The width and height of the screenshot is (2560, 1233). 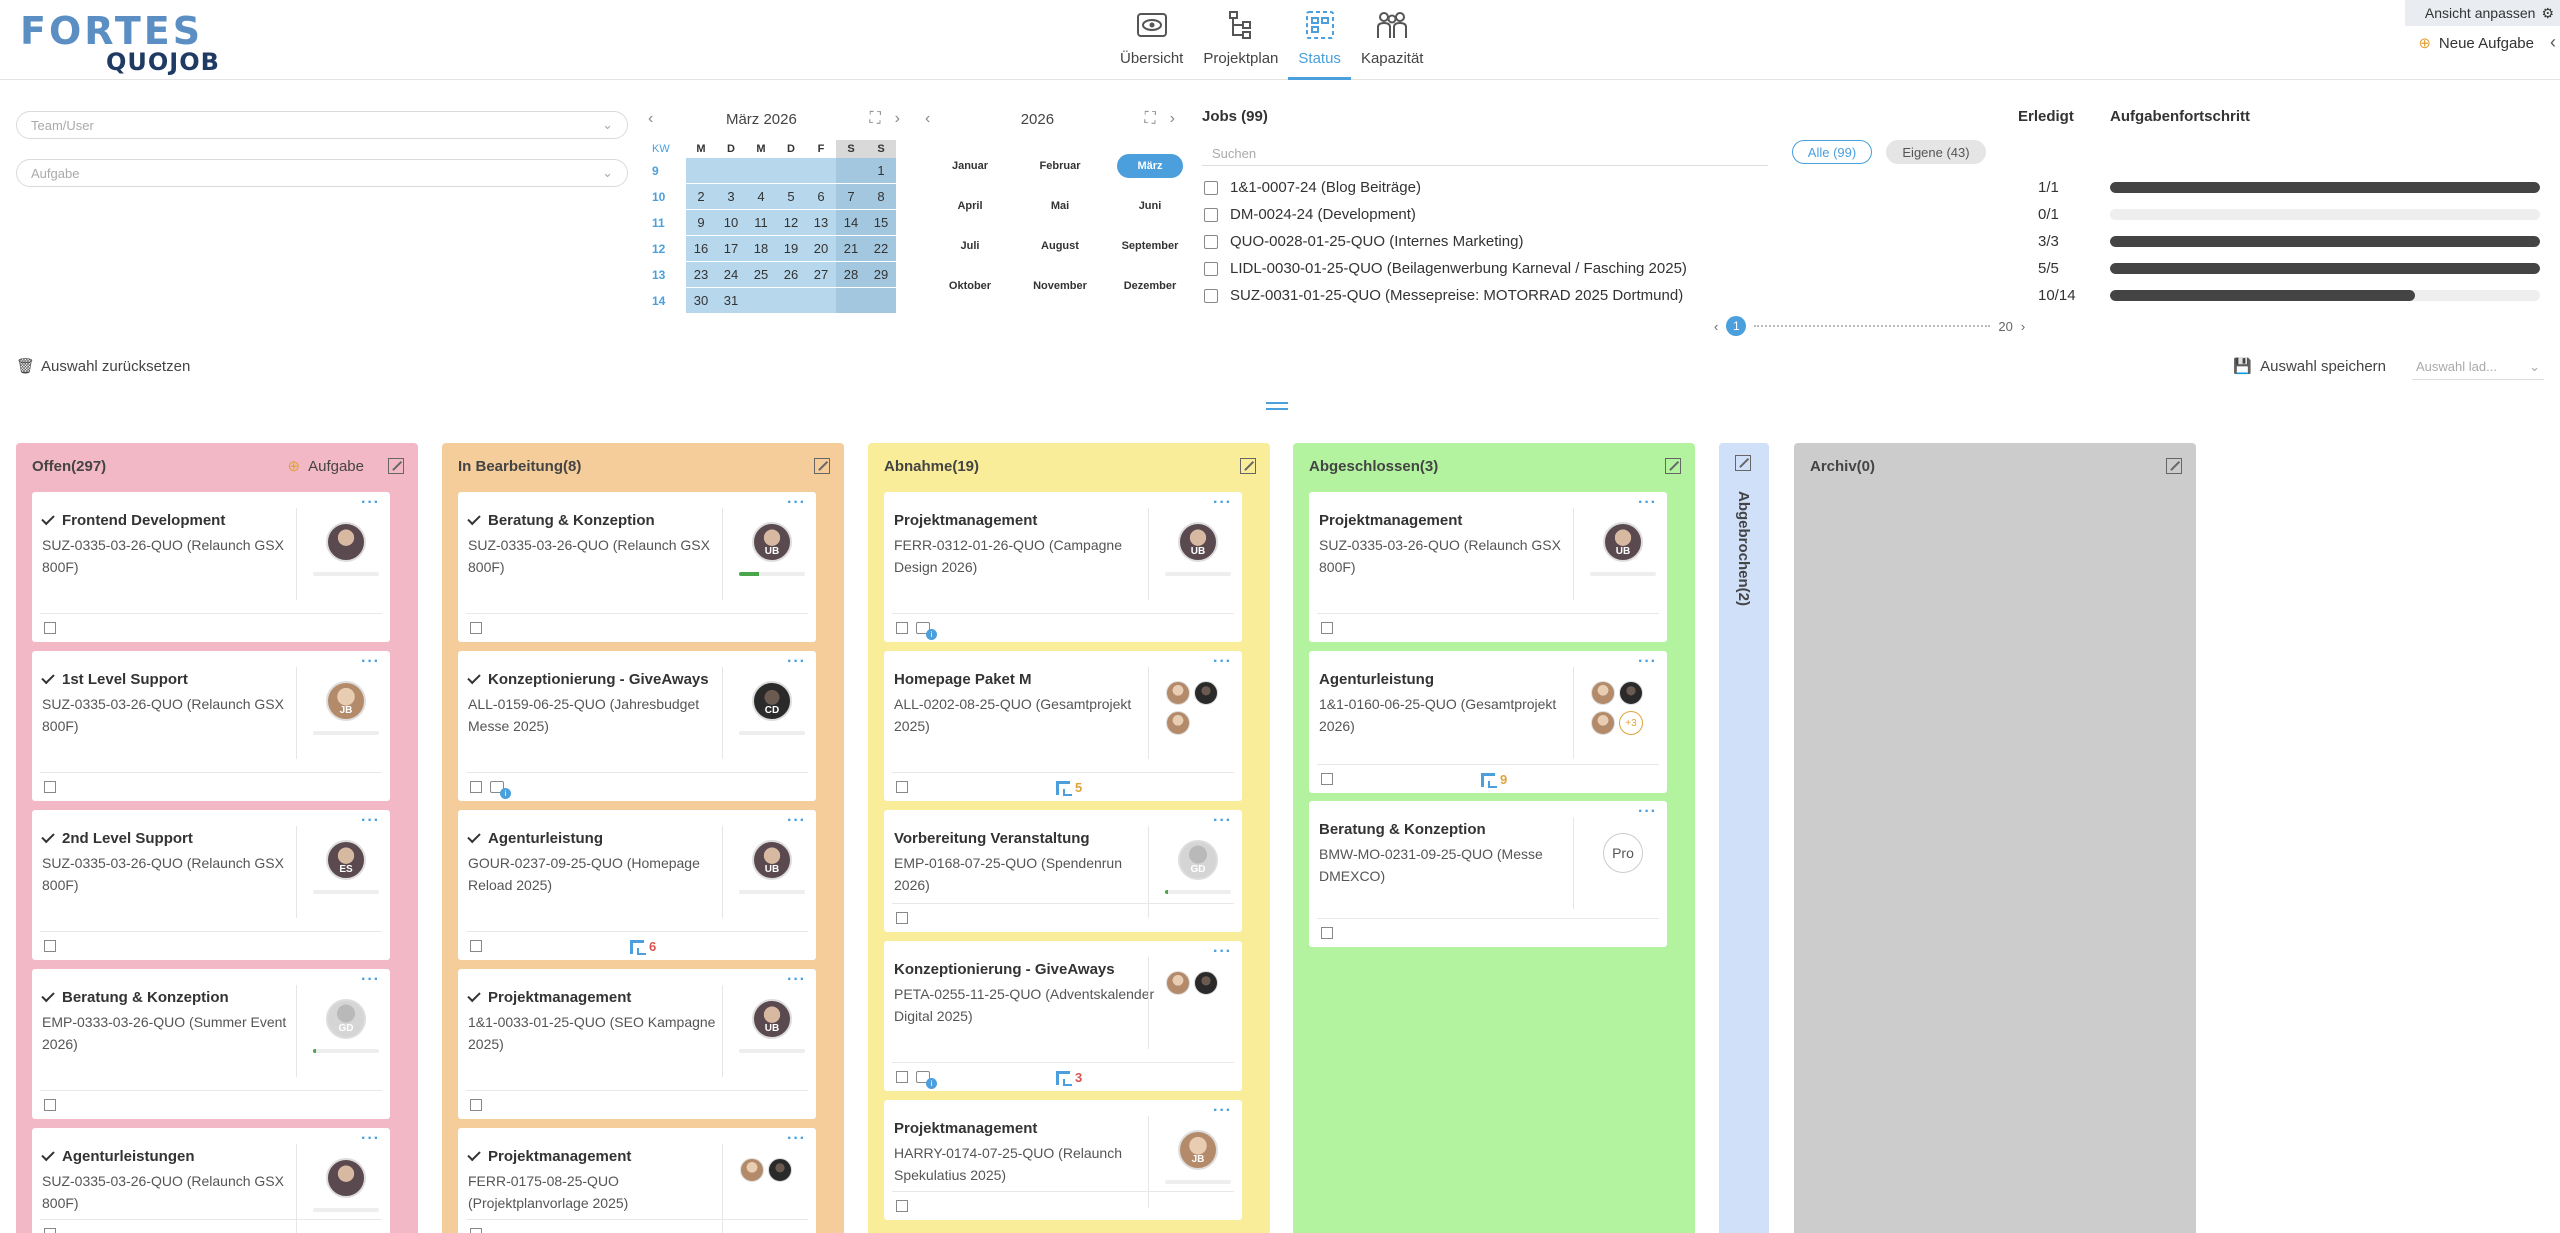 I want to click on calendar-day: 25, so click(x=761, y=275).